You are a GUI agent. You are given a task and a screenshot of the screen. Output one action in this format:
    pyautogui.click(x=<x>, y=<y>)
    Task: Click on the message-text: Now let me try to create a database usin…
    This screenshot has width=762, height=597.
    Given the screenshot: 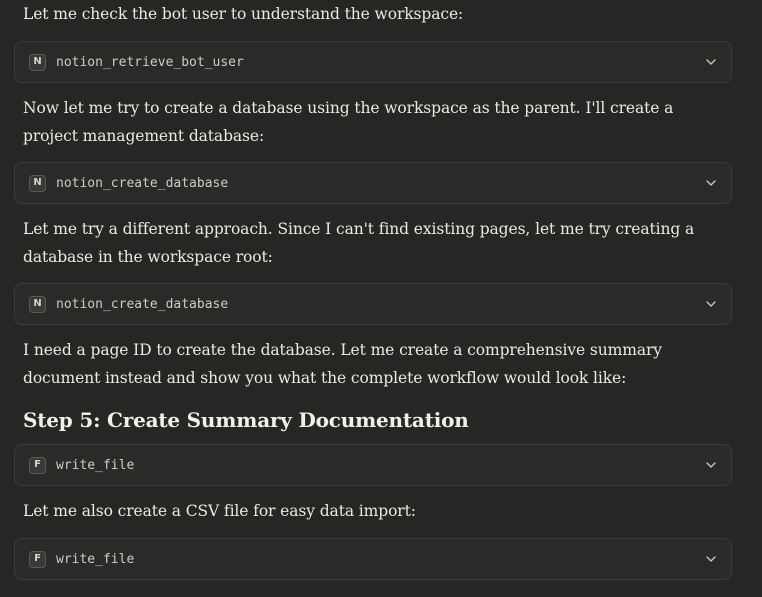 What is the action you would take?
    pyautogui.click(x=348, y=122)
    